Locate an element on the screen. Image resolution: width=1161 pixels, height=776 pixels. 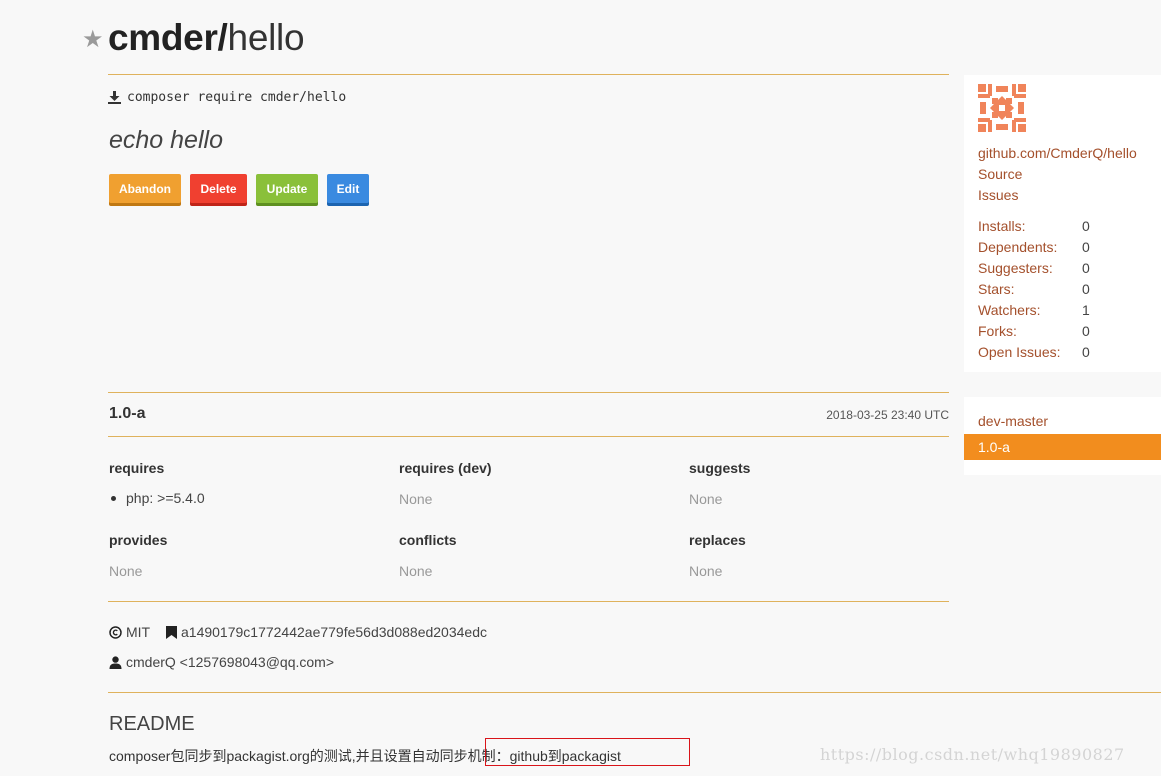
edit-button: Edit is located at coordinates (348, 188).